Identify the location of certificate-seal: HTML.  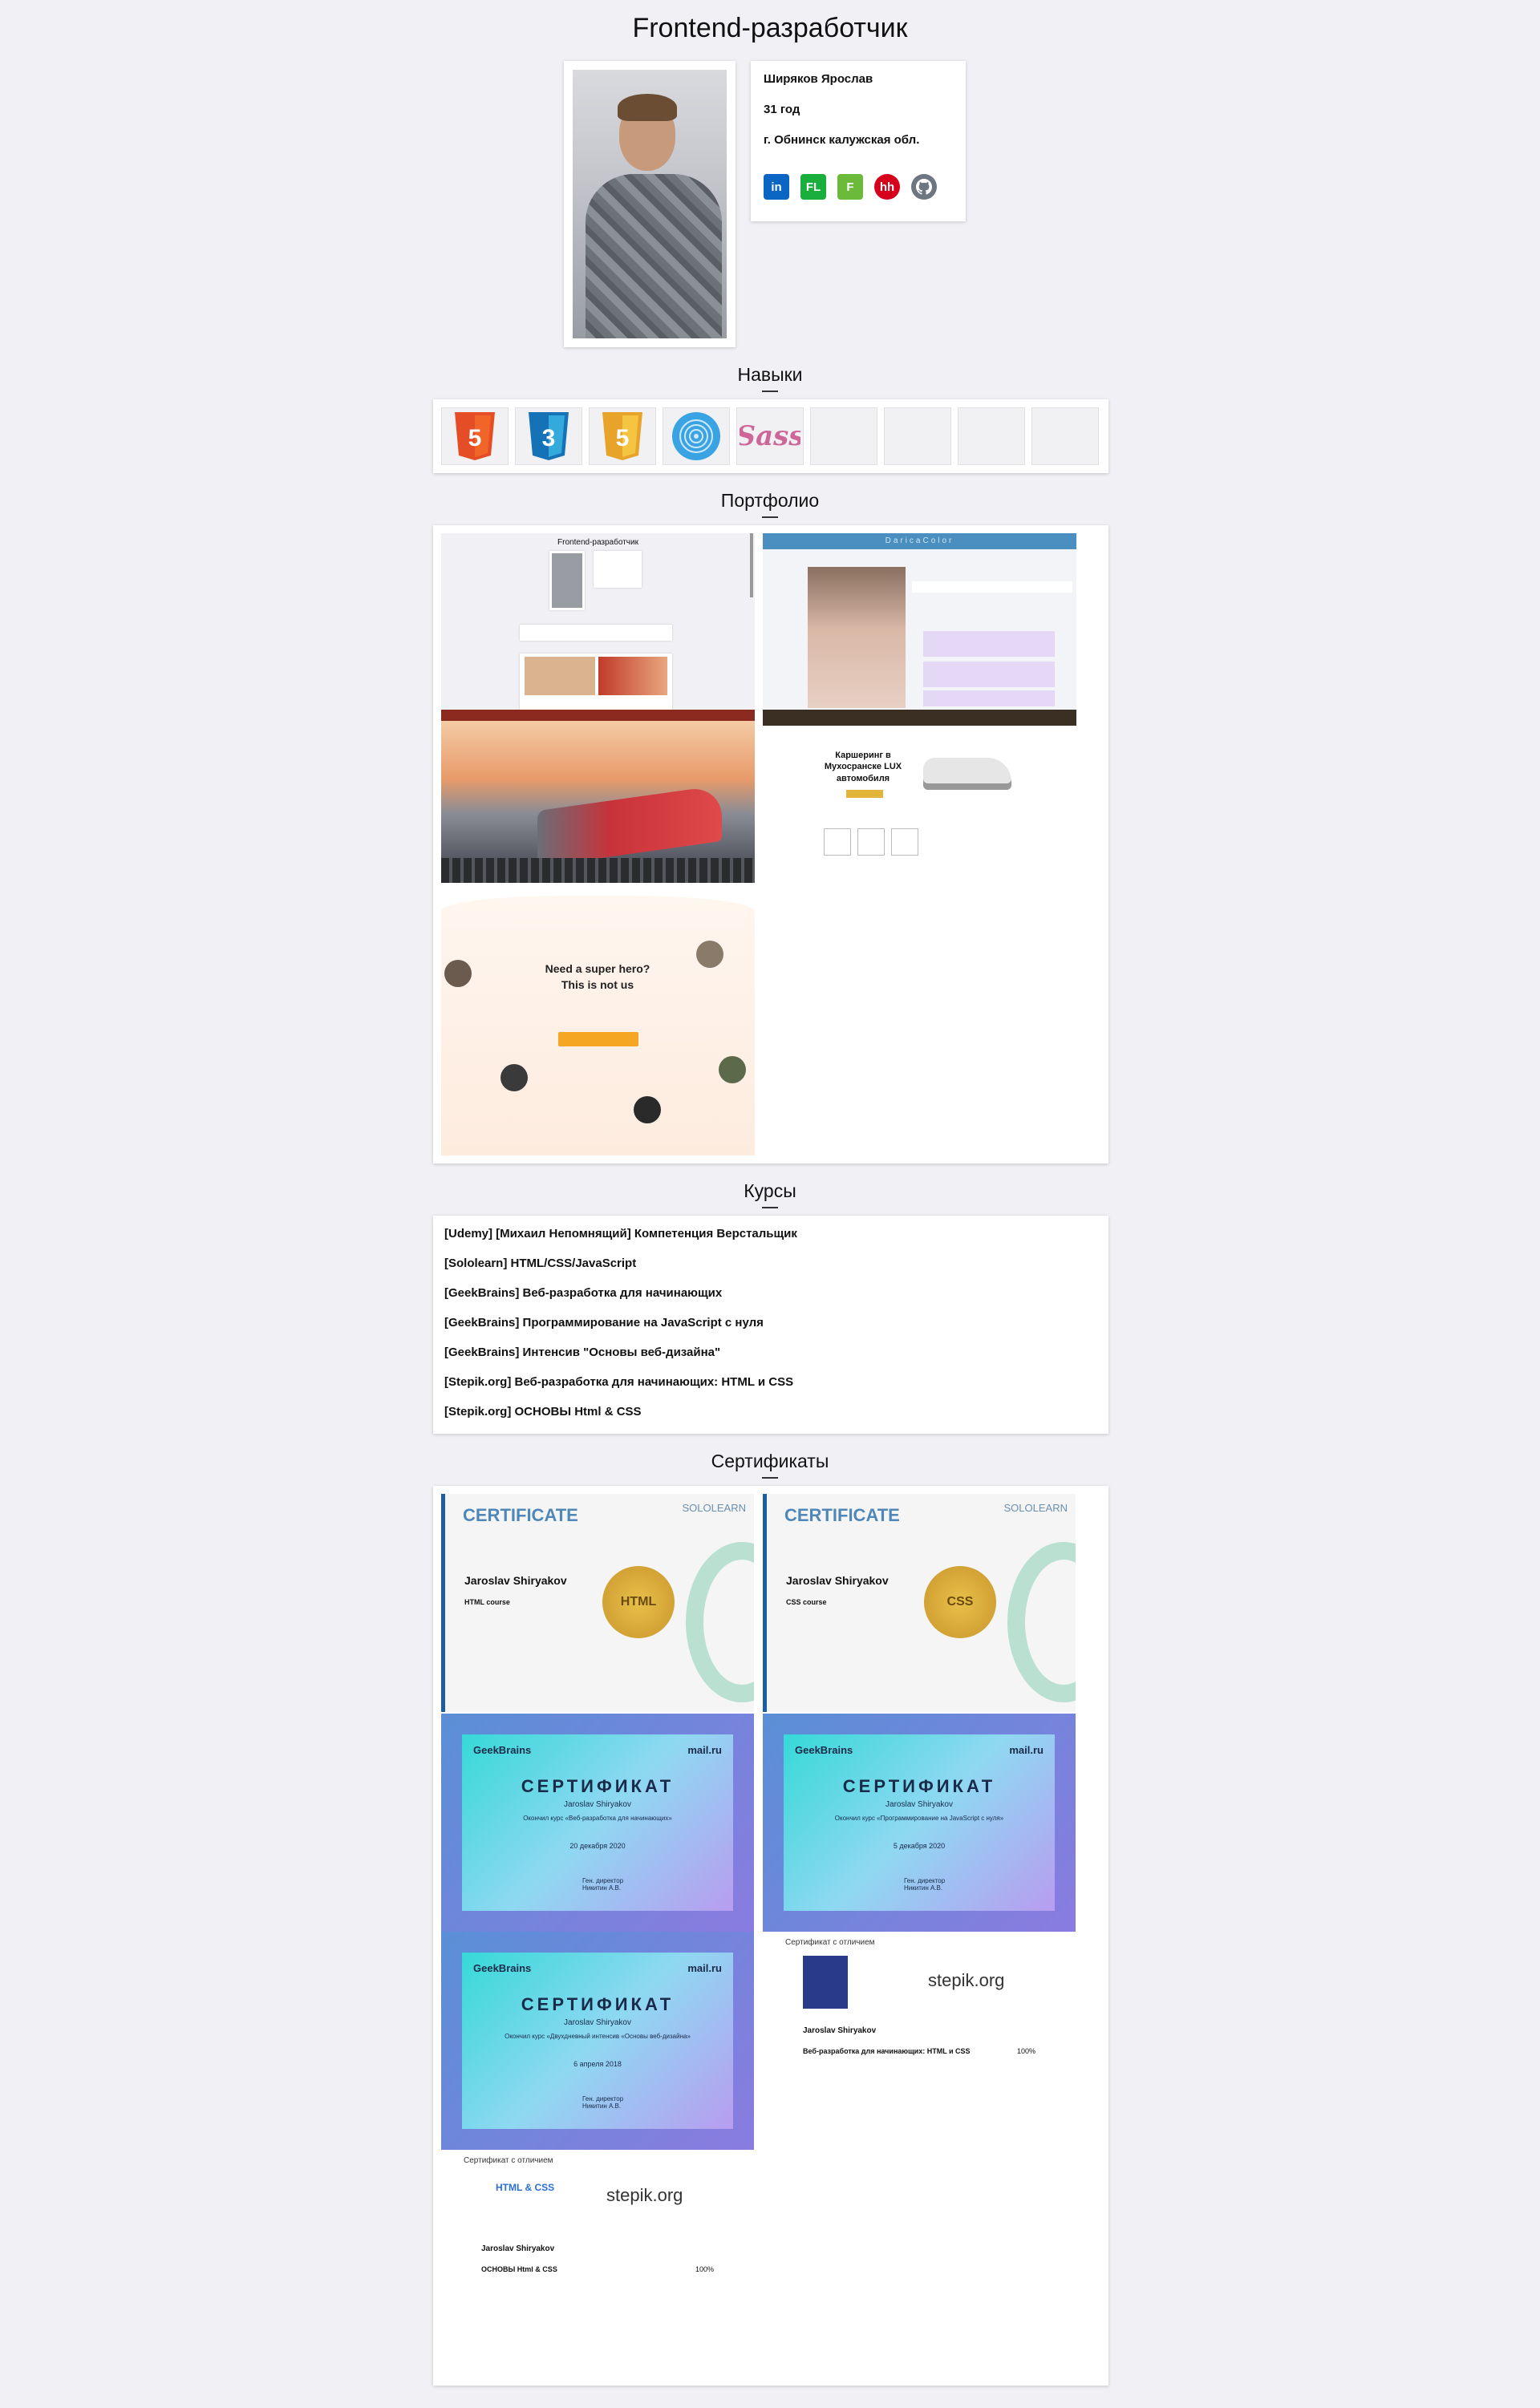
(638, 1602).